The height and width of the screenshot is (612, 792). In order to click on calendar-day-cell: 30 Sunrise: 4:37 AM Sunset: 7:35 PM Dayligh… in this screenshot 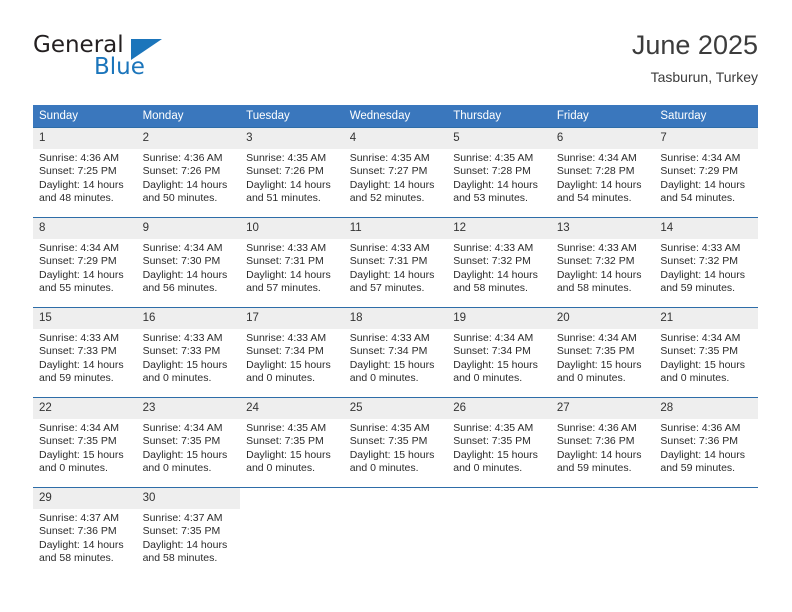, I will do `click(188, 532)`.